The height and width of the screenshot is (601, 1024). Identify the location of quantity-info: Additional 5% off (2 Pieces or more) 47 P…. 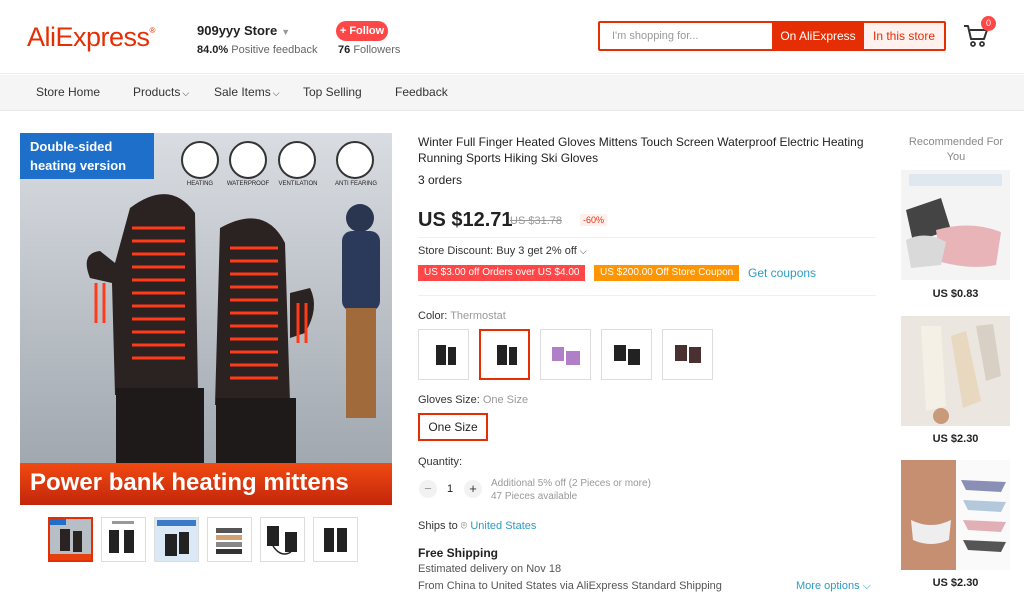
(571, 490).